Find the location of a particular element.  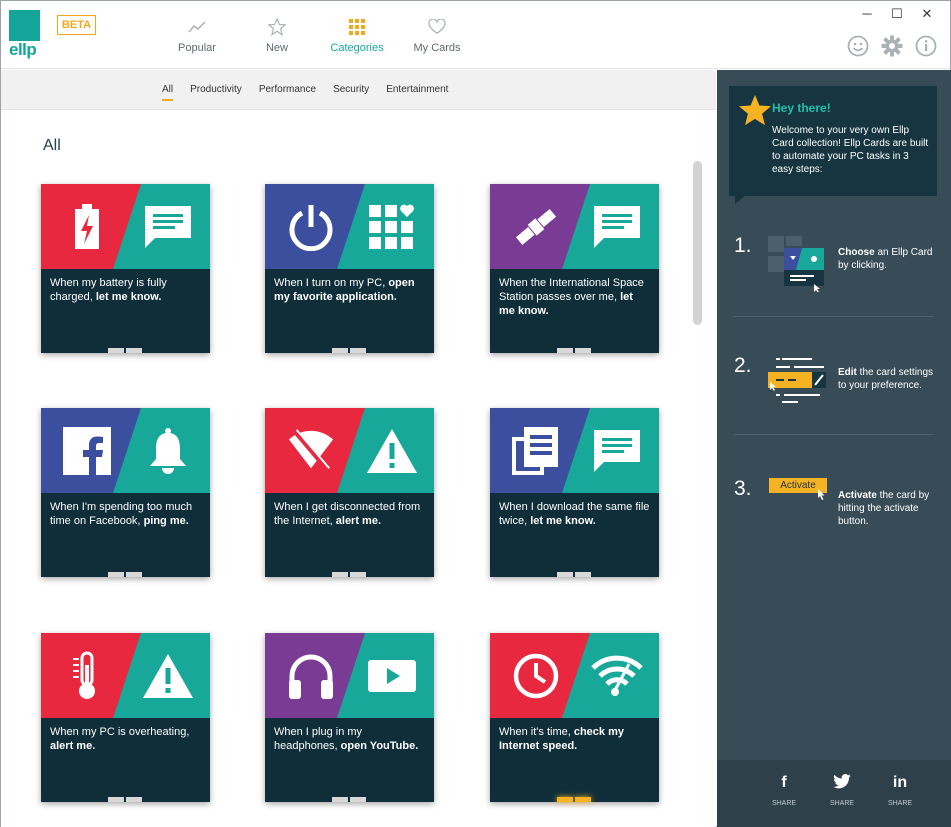

no-wifi-icon is located at coordinates (311, 451).